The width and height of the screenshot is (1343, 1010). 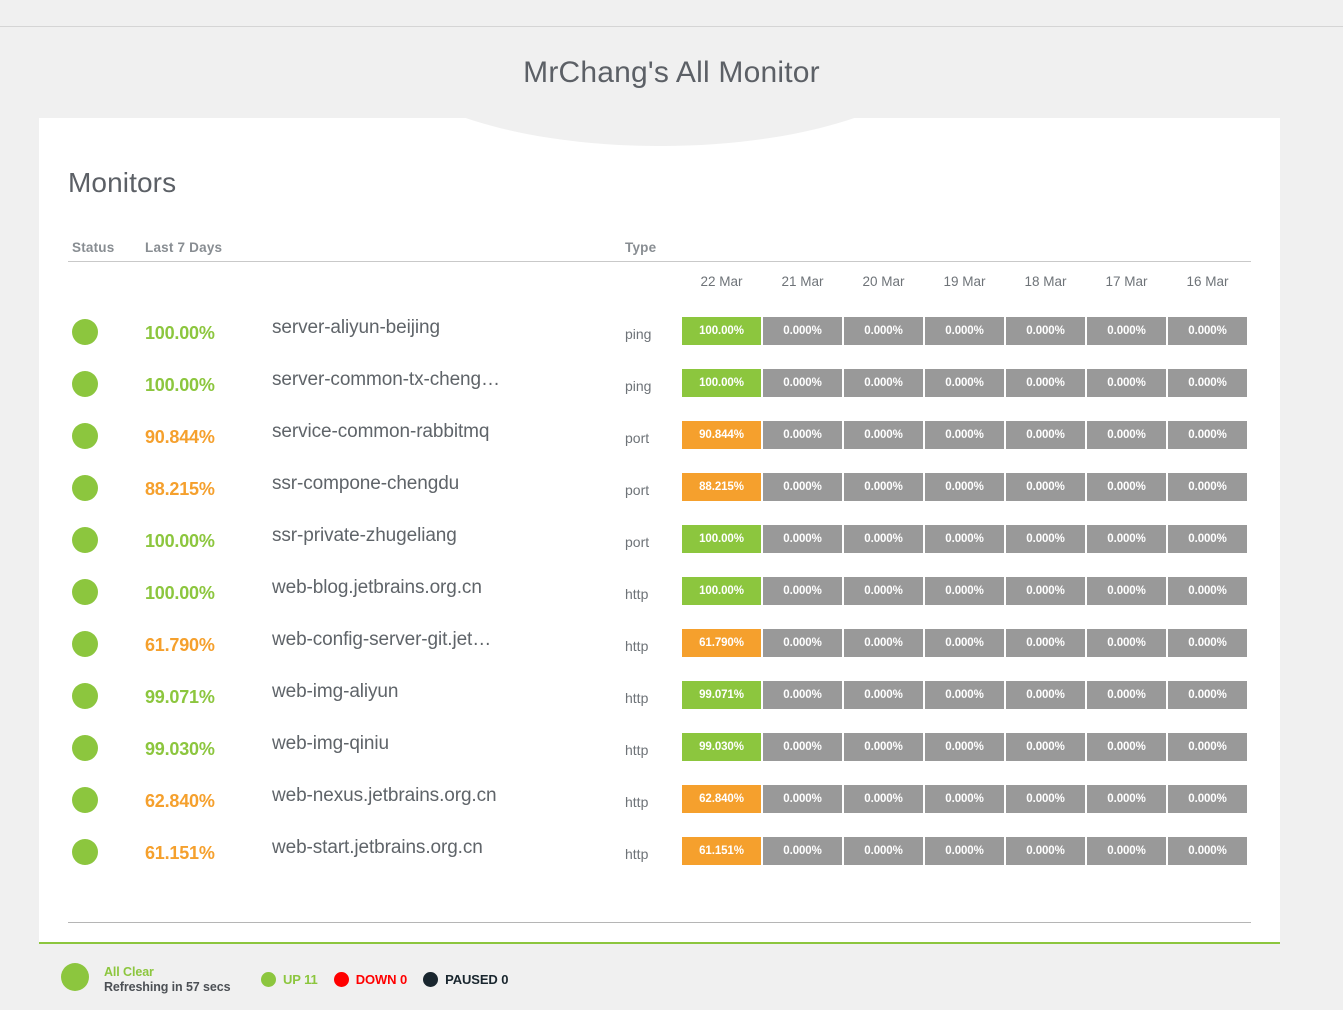 I want to click on monitor-name: web-img-qiniu, so click(x=437, y=744).